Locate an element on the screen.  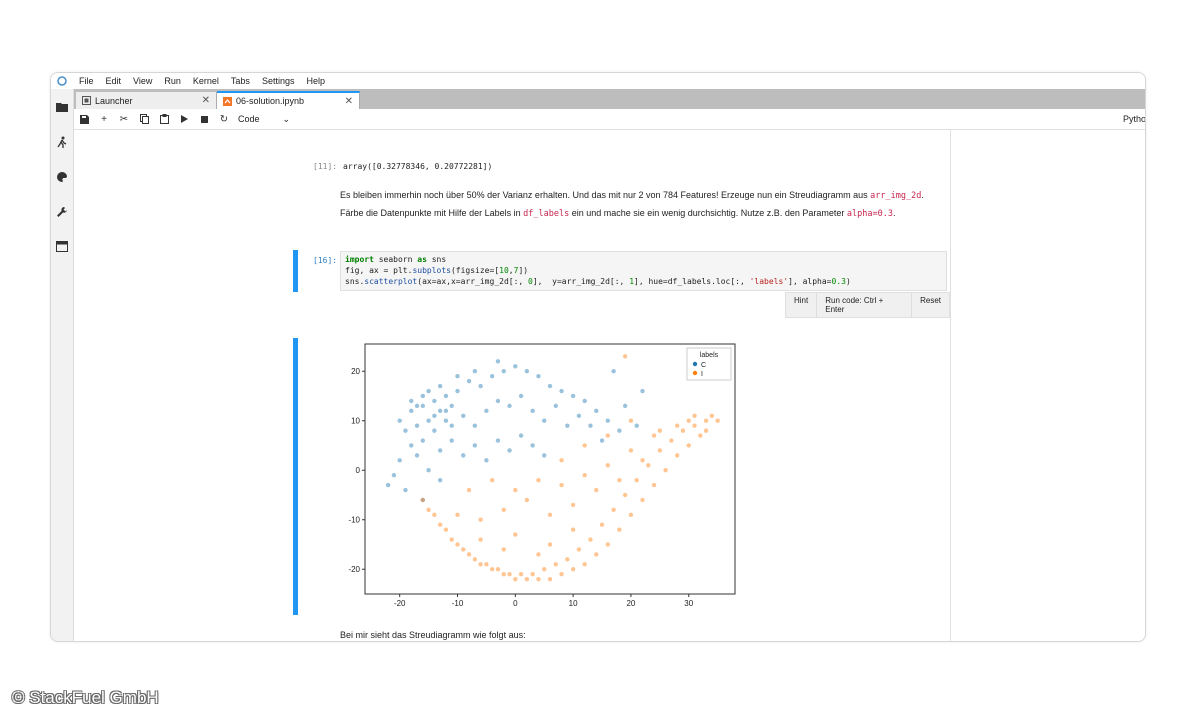
inline-code: alpha=0.3 is located at coordinates (869, 214).